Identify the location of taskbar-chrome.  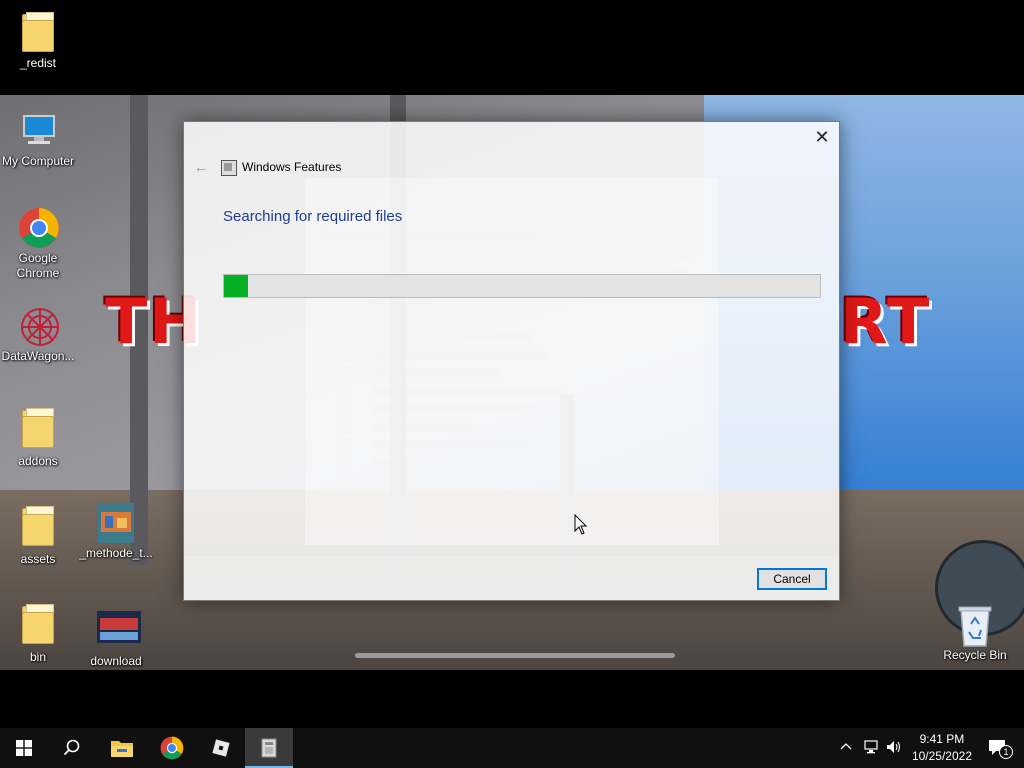
(172, 748).